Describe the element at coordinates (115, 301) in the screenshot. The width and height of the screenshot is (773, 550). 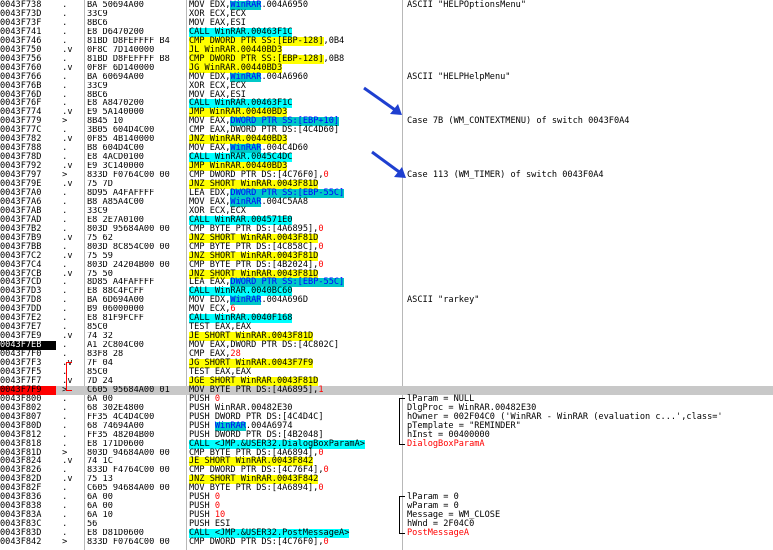
I see `hex-dump-cell: BA 6D694A00` at that location.